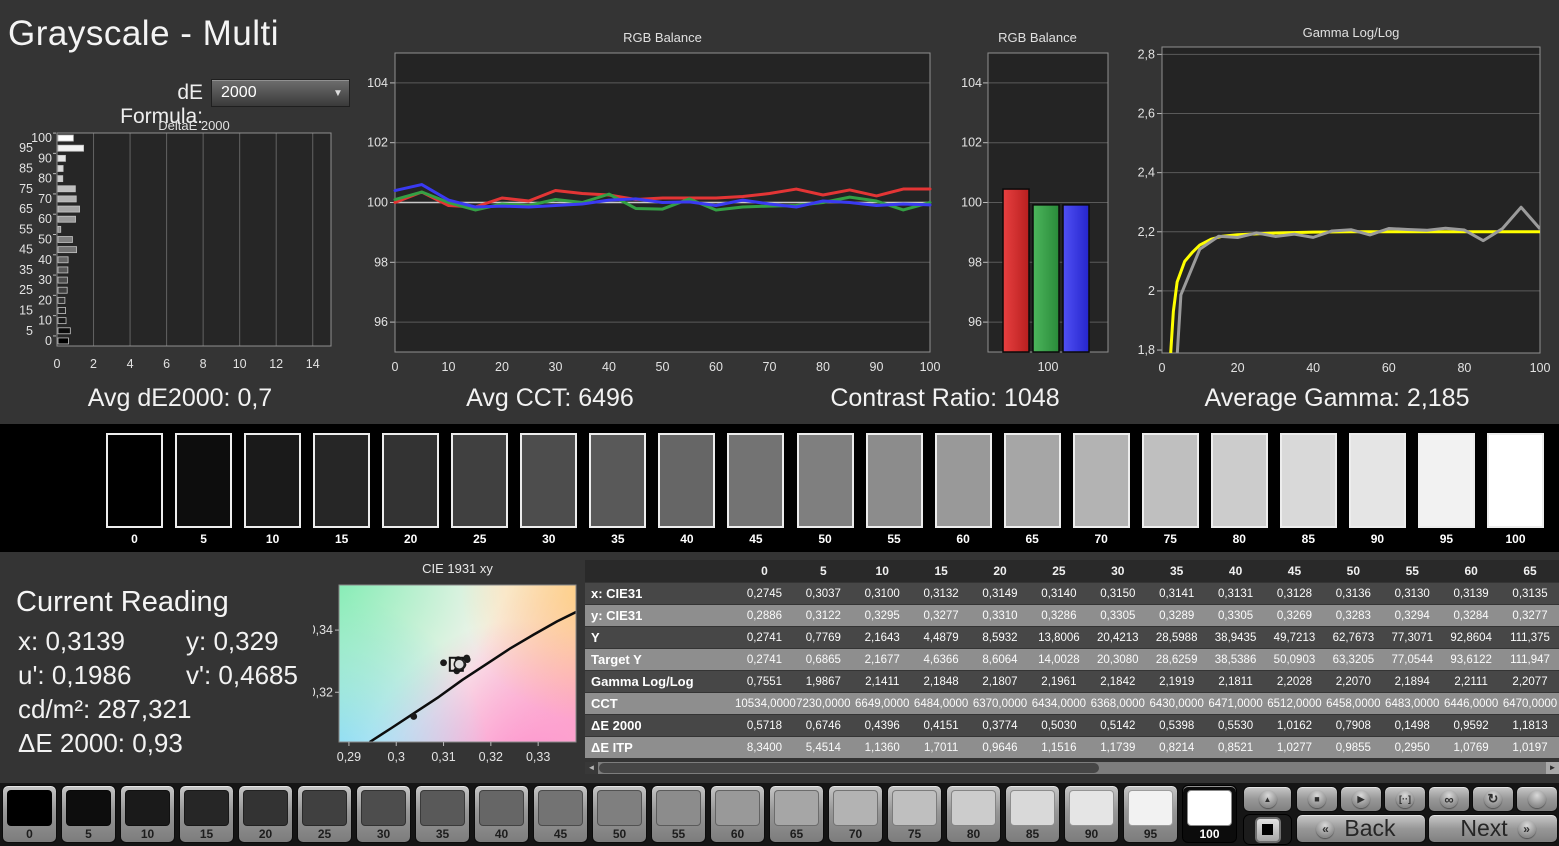  I want to click on infinity-button: ∞, so click(1449, 799).